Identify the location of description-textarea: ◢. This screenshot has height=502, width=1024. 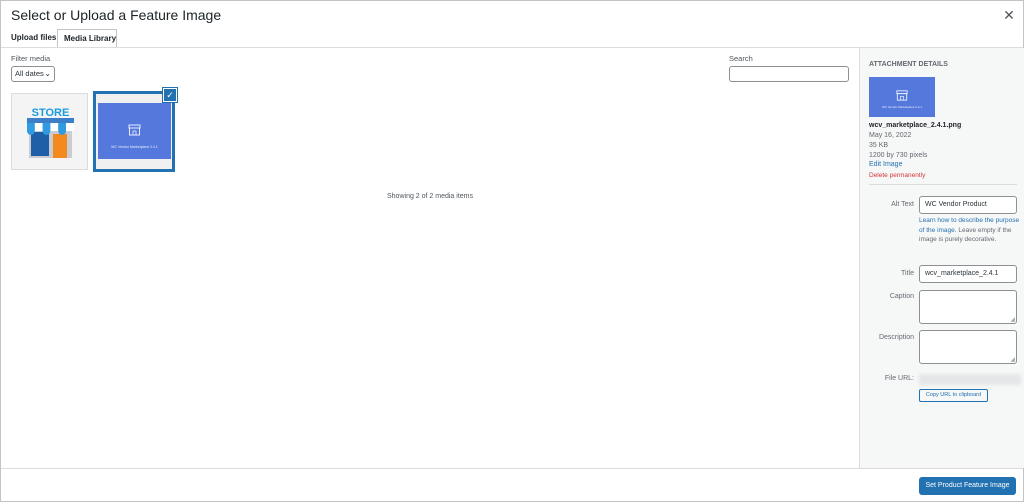
(968, 347).